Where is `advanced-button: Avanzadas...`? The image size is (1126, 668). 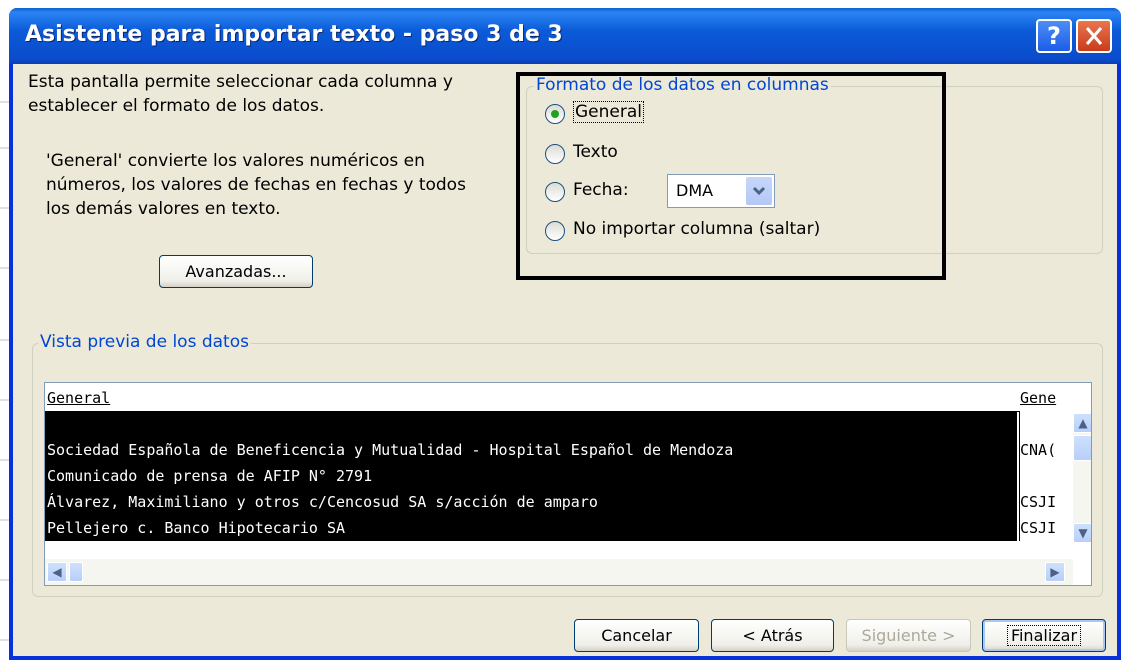
advanced-button: Avanzadas... is located at coordinates (236, 271).